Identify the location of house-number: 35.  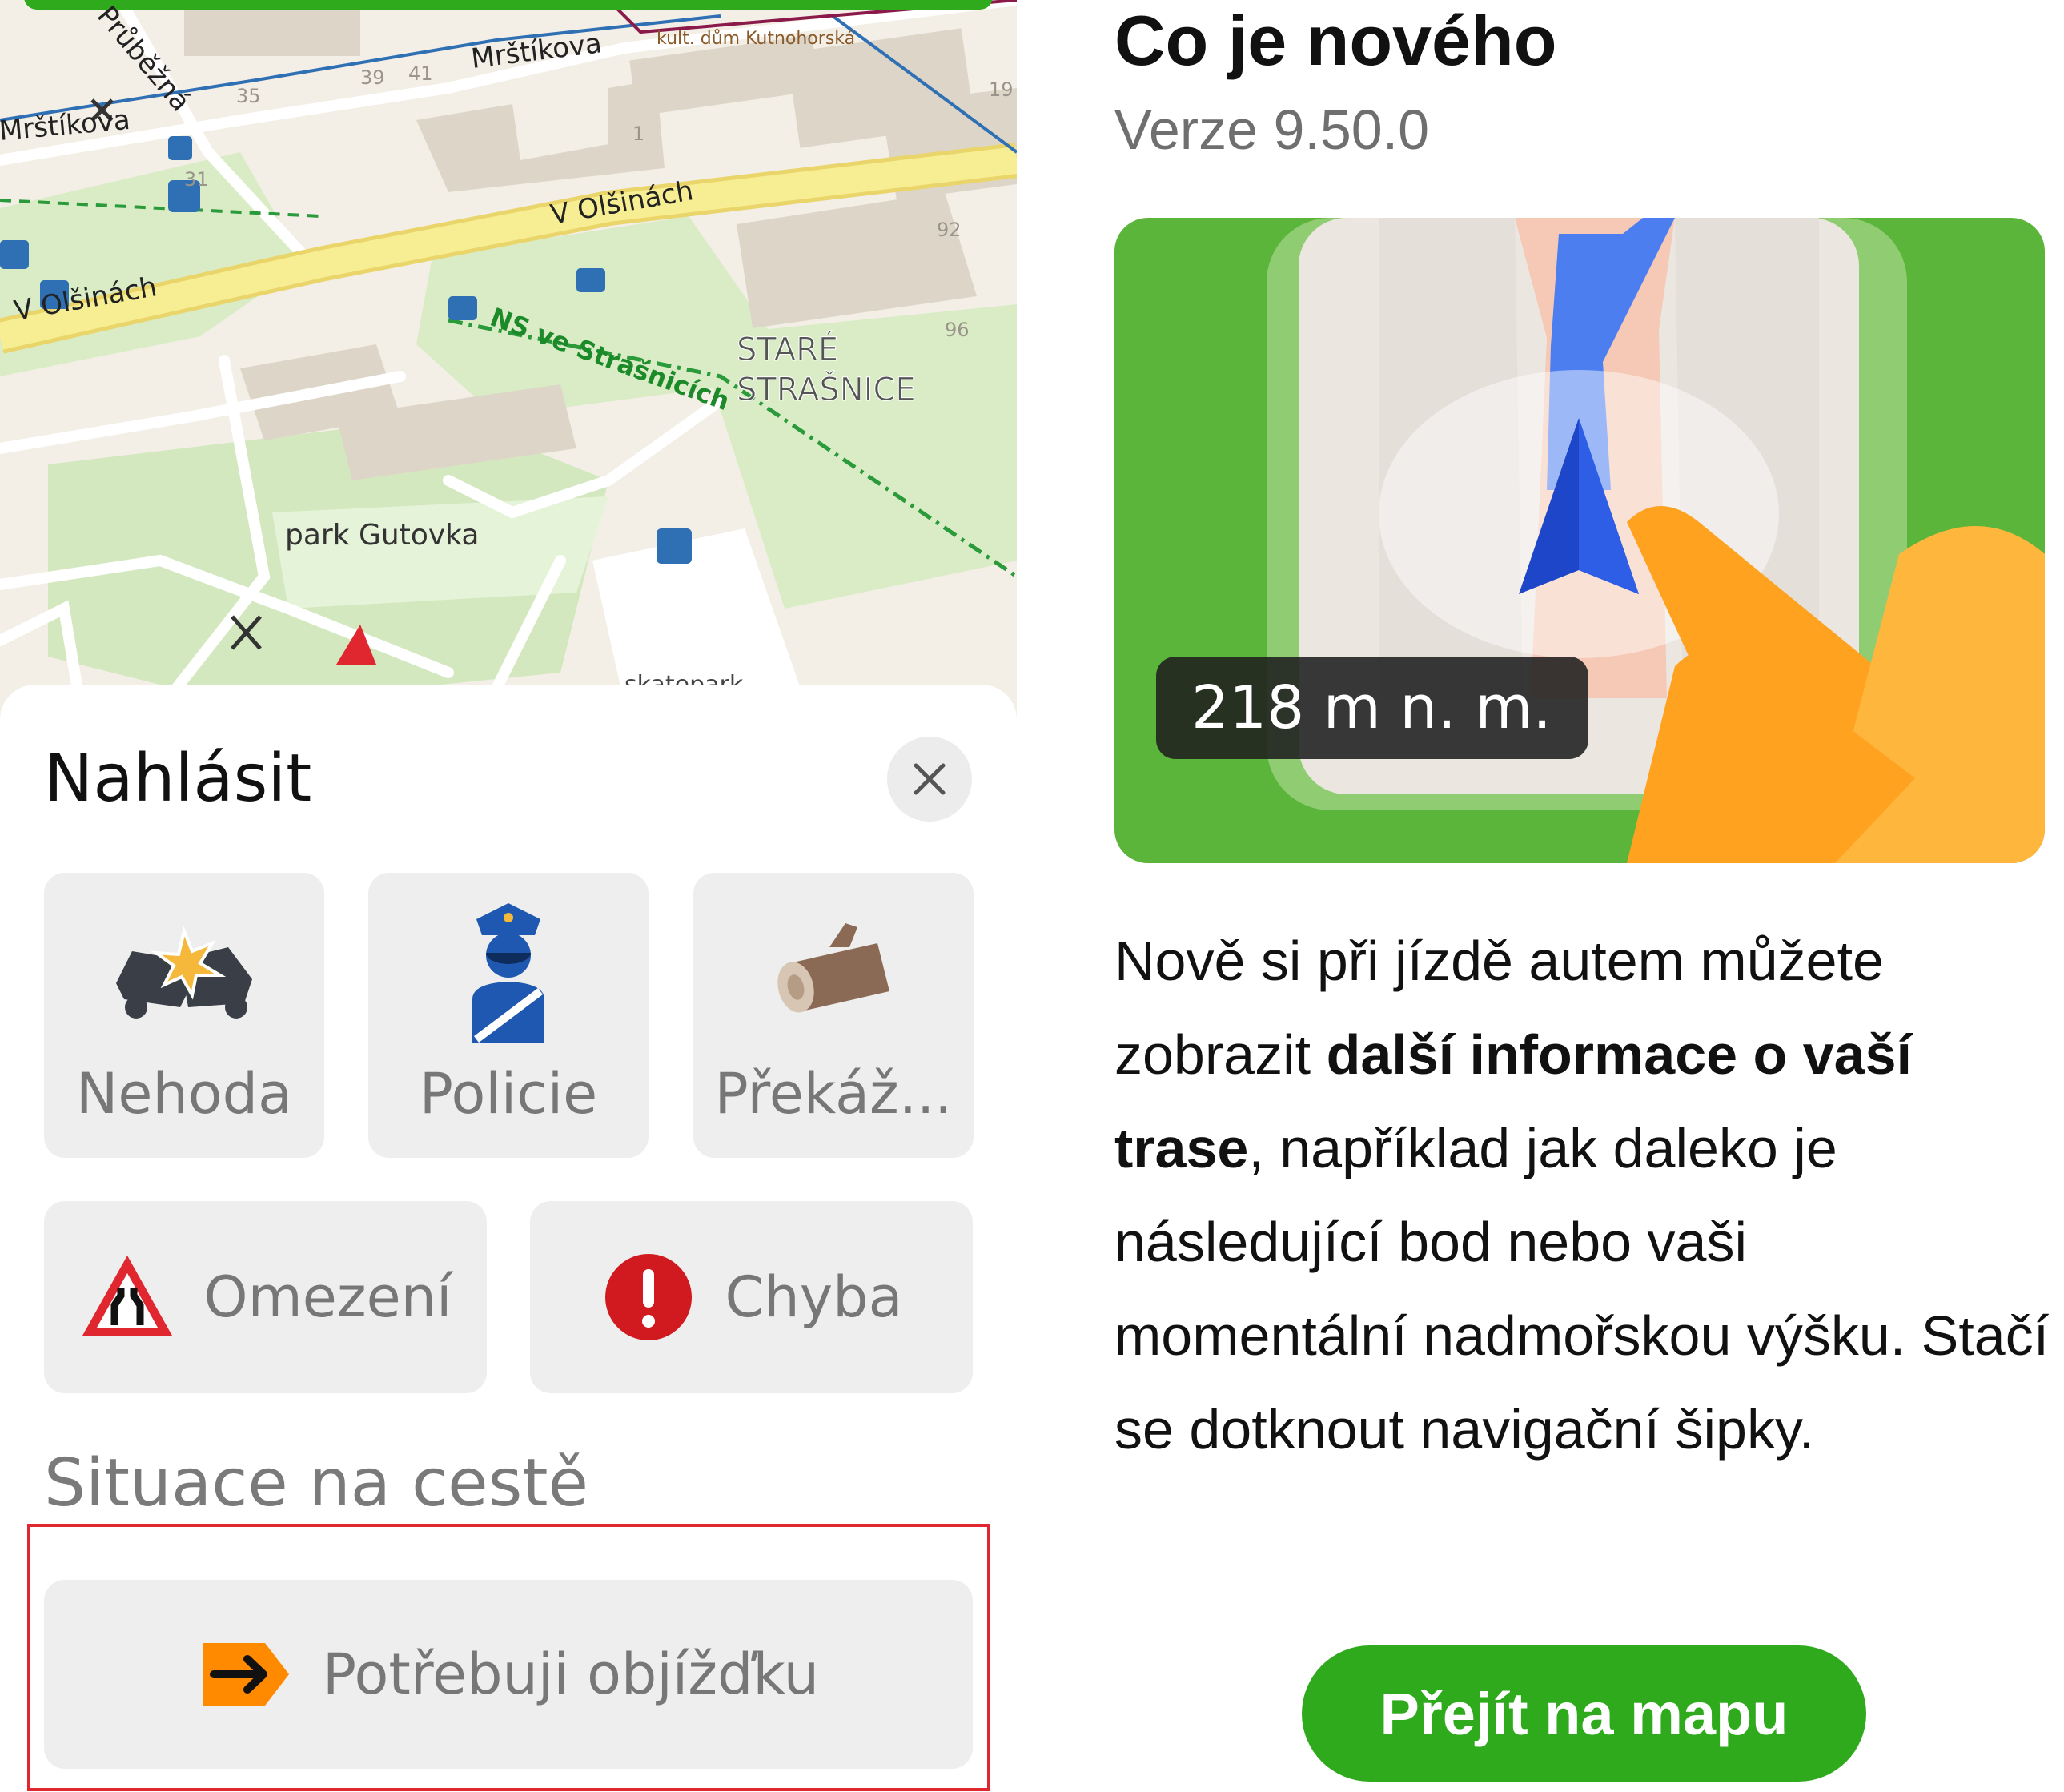
(248, 96).